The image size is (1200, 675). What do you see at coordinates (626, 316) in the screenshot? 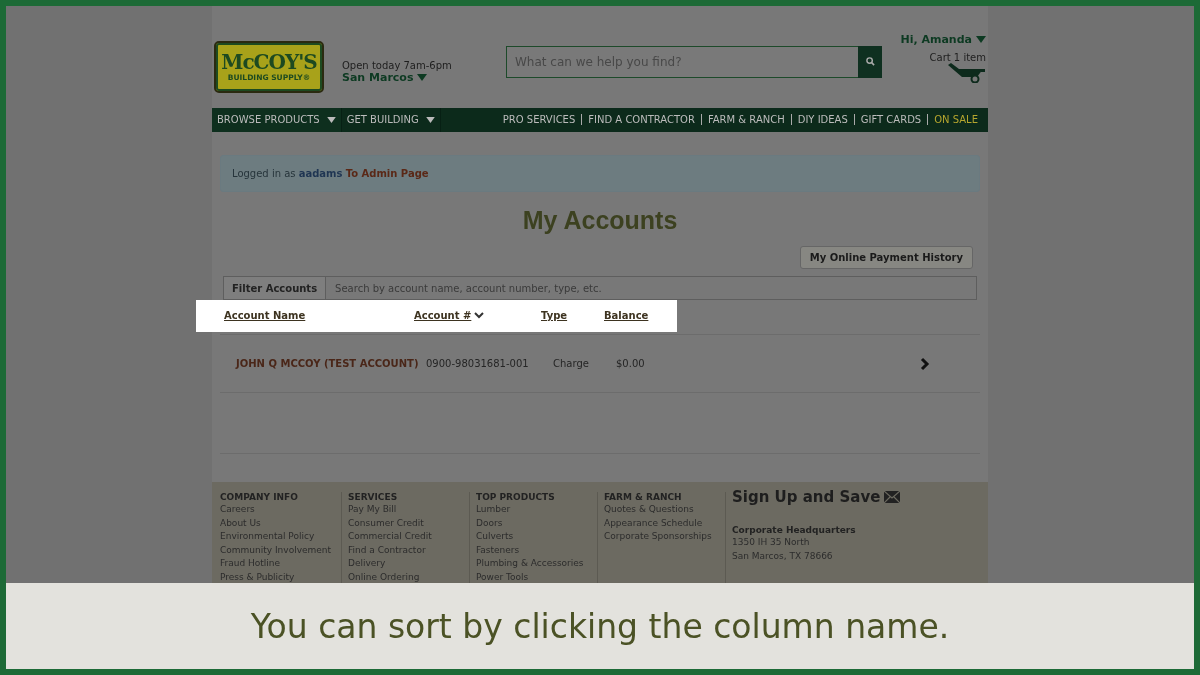
I see `column-header: Balance` at bounding box center [626, 316].